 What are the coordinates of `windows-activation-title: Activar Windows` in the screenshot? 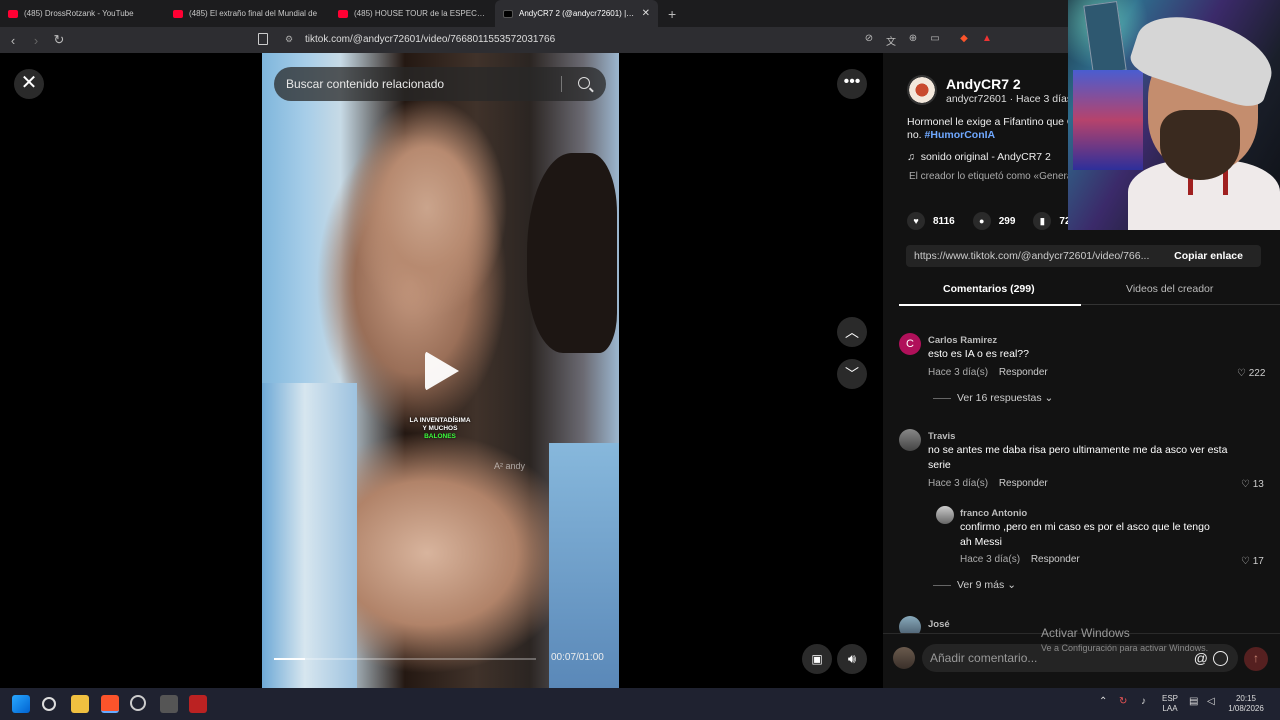 It's located at (1085, 633).